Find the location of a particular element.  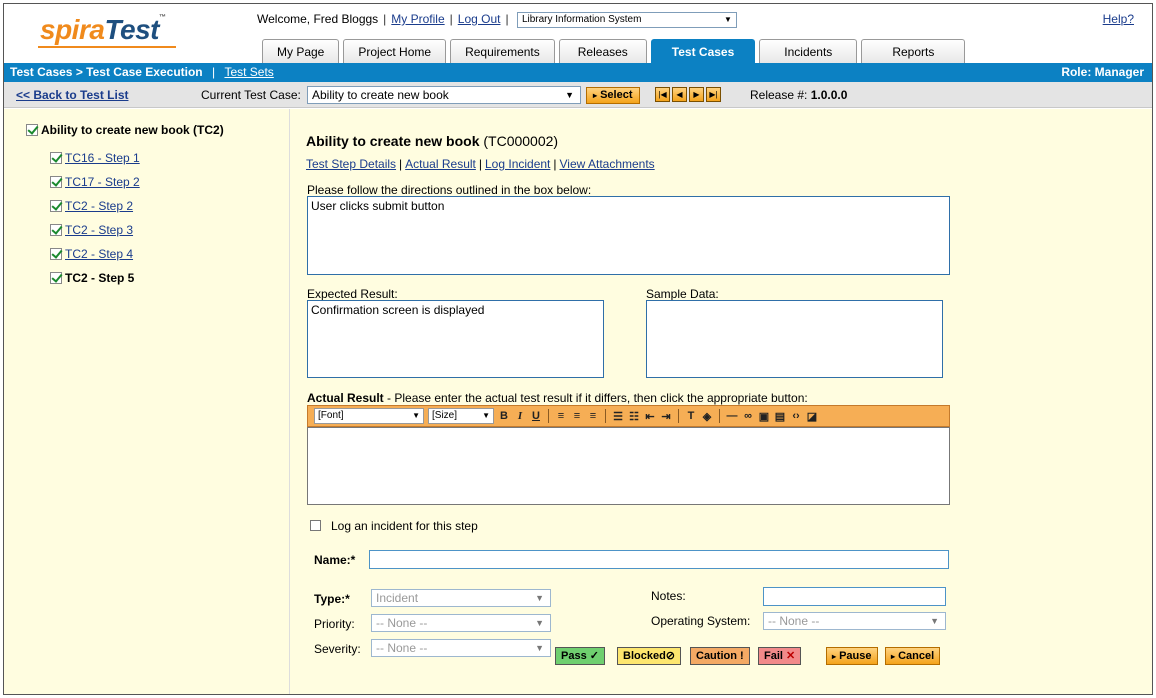

fail-button: Fail ✕ is located at coordinates (780, 656).